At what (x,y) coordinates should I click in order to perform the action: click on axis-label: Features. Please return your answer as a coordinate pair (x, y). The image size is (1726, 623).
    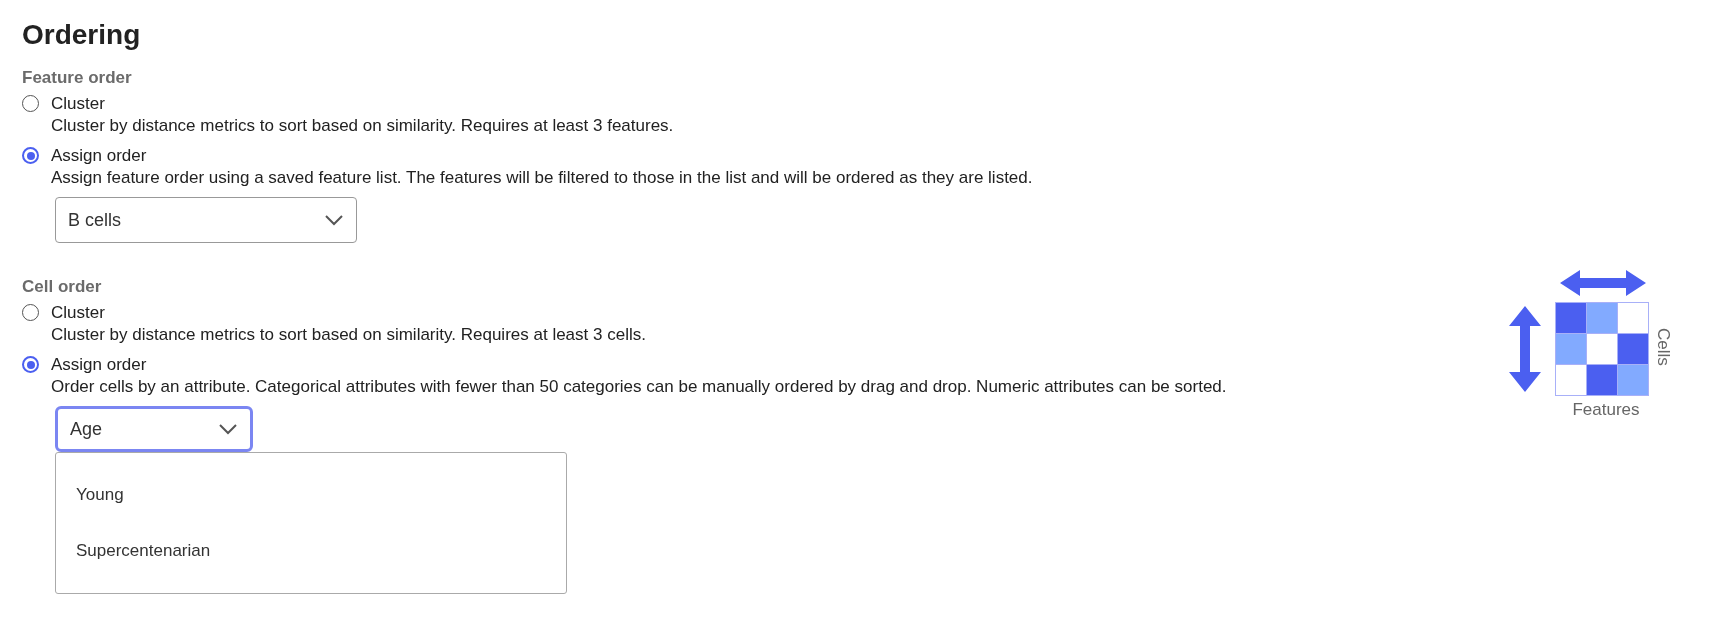
    Looking at the image, I should click on (1606, 410).